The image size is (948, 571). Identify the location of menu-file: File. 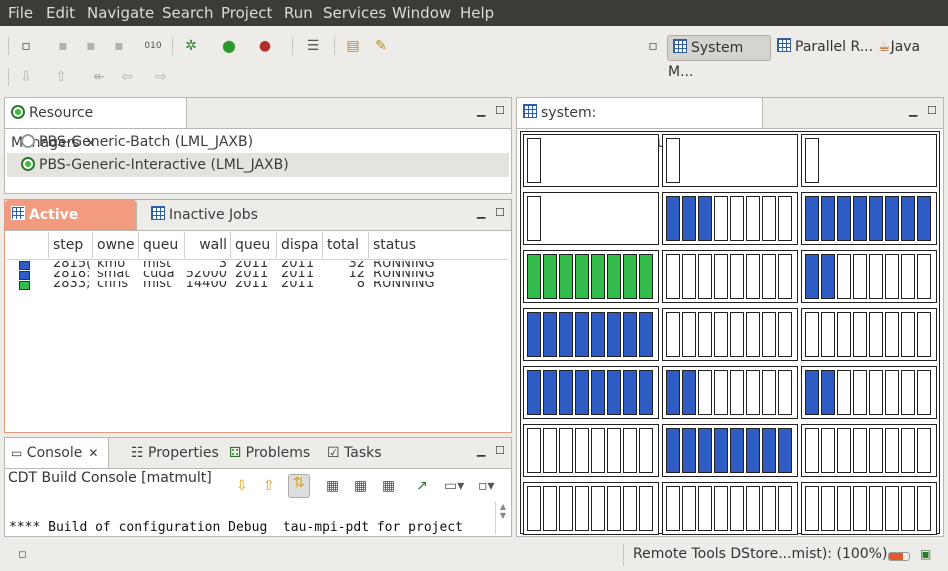
(20, 13).